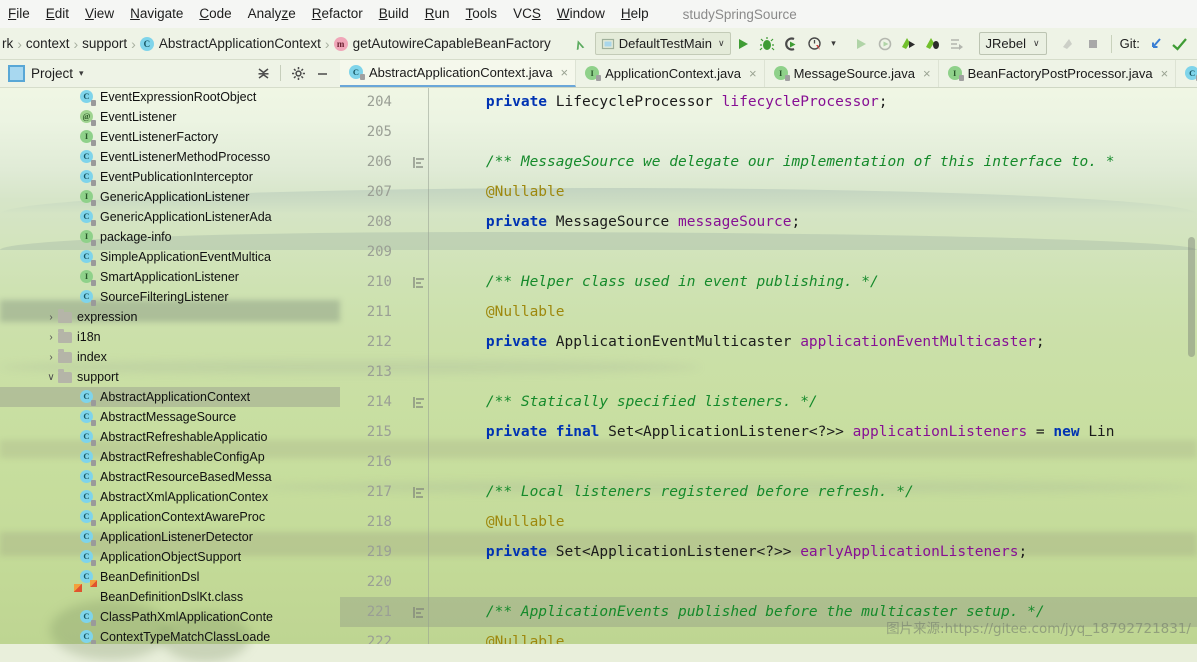  I want to click on tree-item: I SmartApplicationListener, so click(170, 277).